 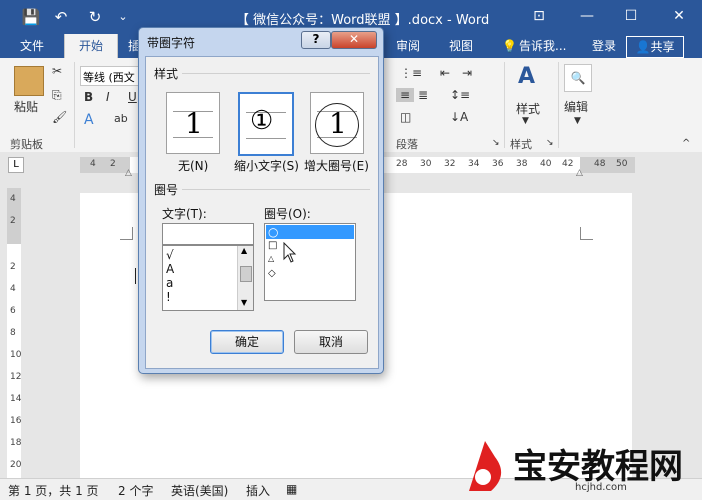 What do you see at coordinates (485, 466) in the screenshot?
I see `watermark-logo-icon` at bounding box center [485, 466].